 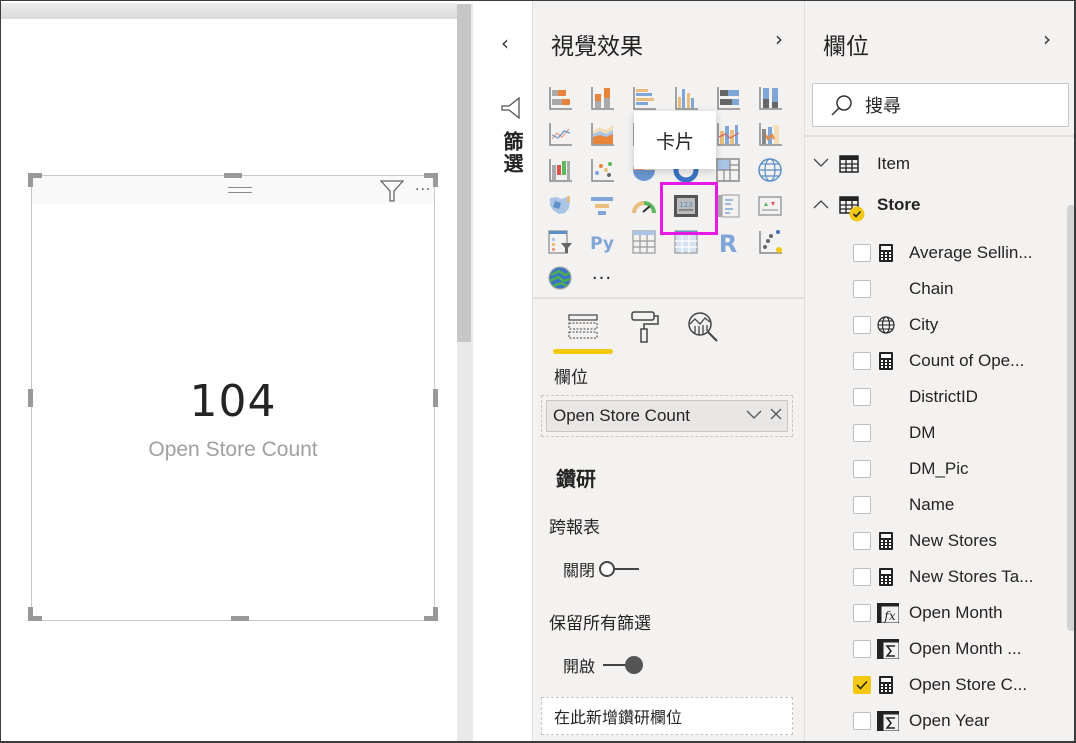 I want to click on arcgis-map-visual-button, so click(x=560, y=278).